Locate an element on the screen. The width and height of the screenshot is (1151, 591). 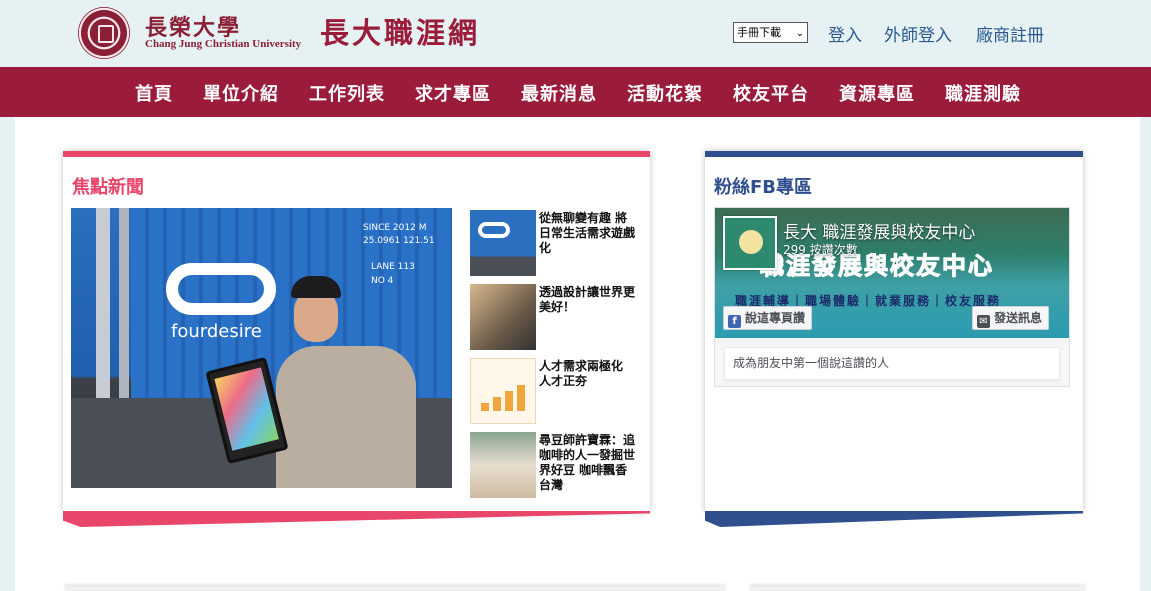
facebook-icon: f is located at coordinates (734, 321).